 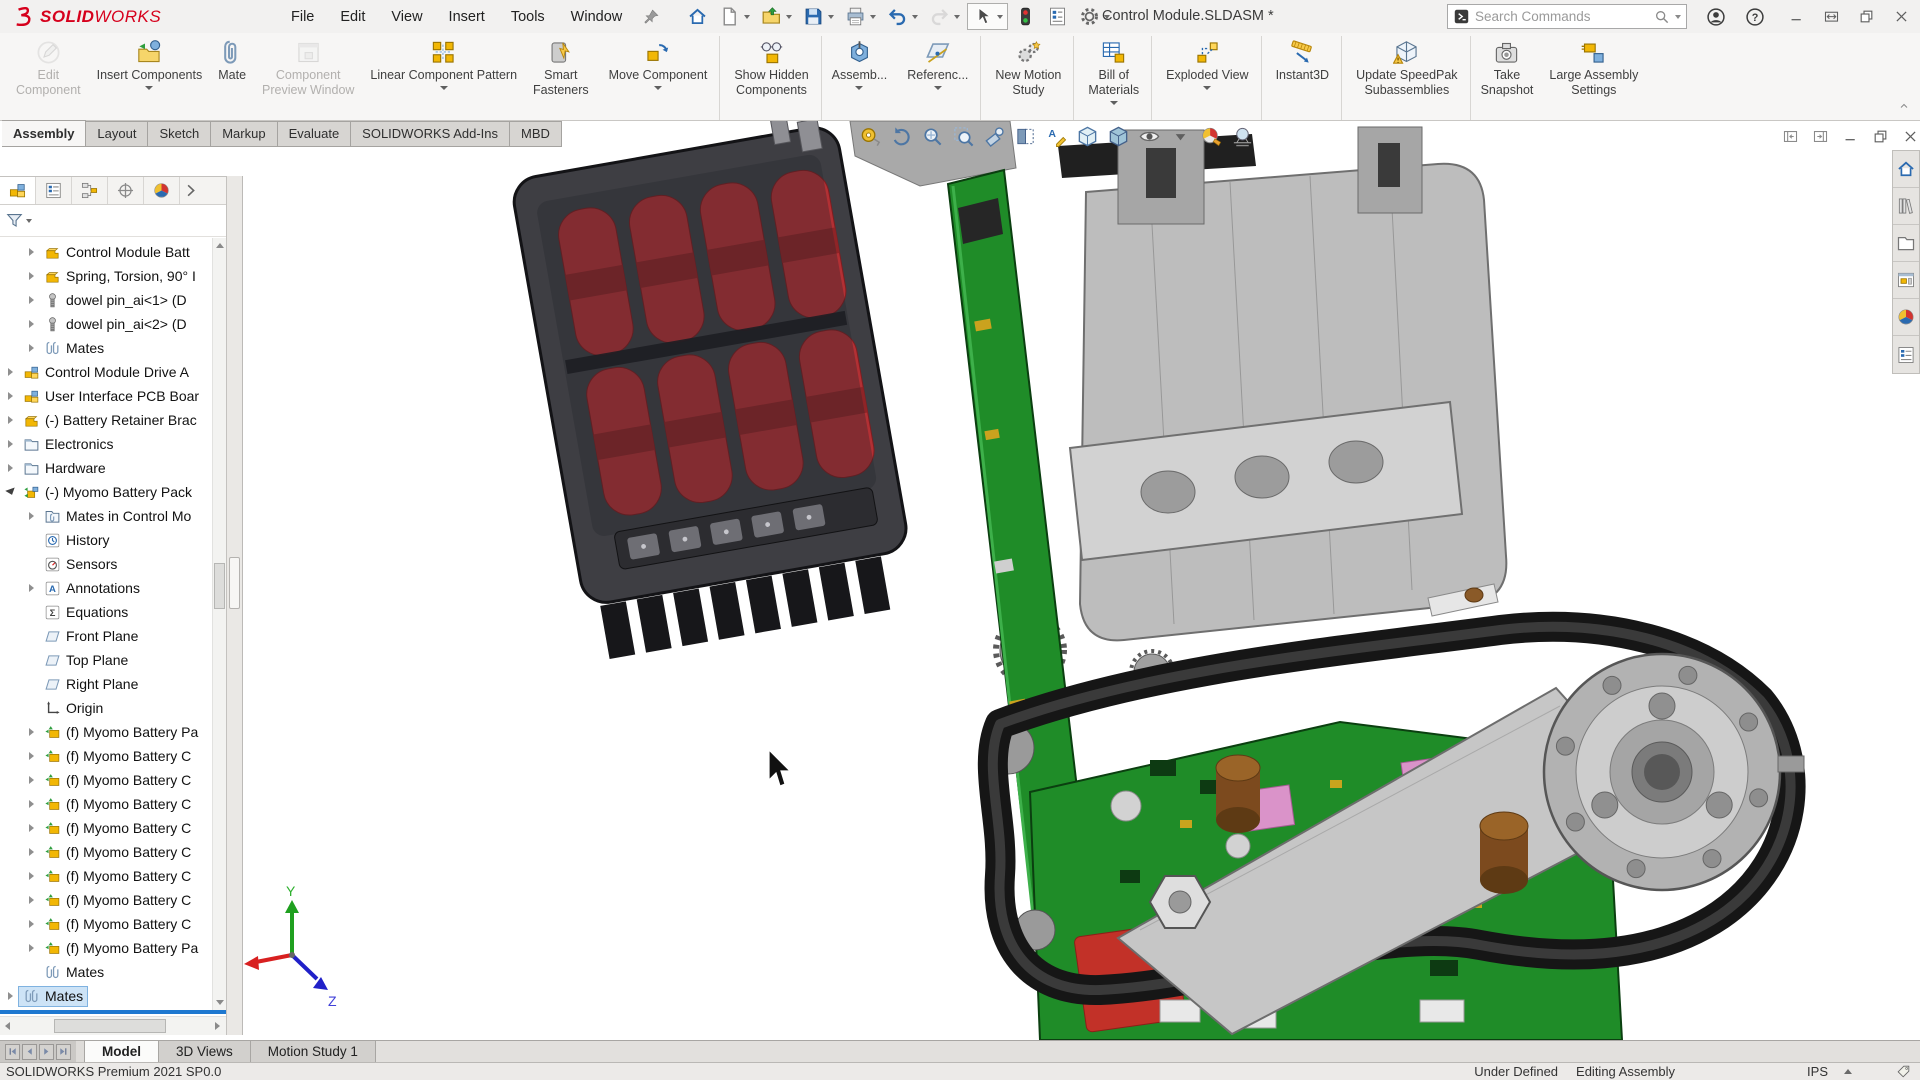 I want to click on ribbon-button: Edit Component, so click(x=48, y=78).